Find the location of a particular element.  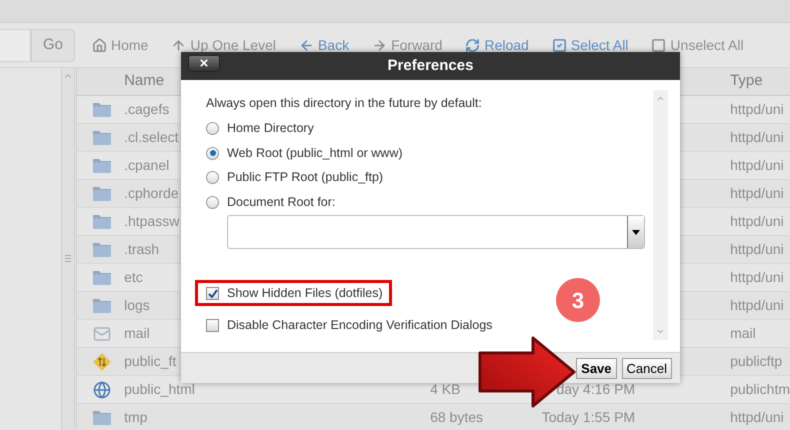

cancel-button: Cancel is located at coordinates (647, 368).